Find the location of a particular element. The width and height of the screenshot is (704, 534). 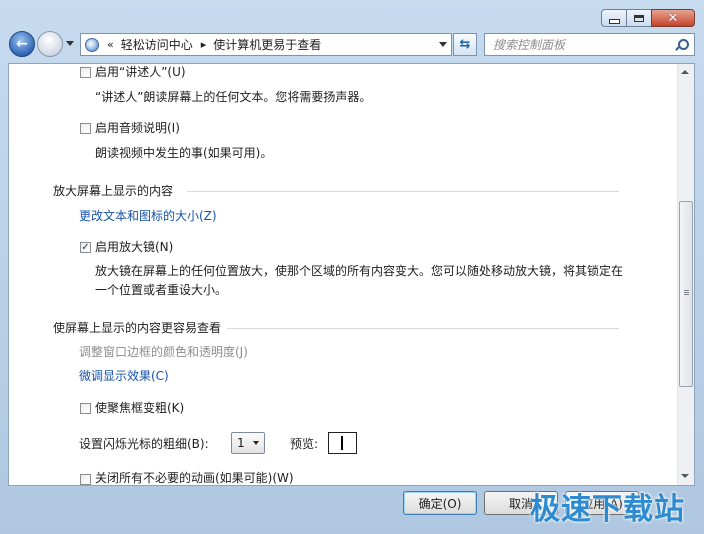

preview-label: 预览: is located at coordinates (304, 444).